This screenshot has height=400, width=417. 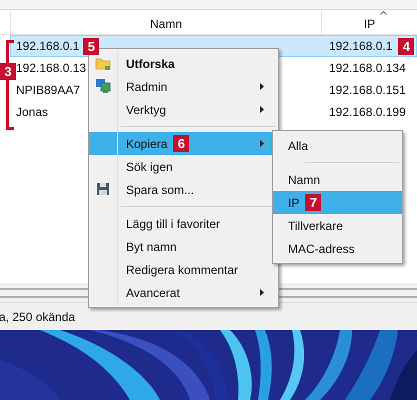 What do you see at coordinates (166, 22) in the screenshot?
I see `column-header: Namn` at bounding box center [166, 22].